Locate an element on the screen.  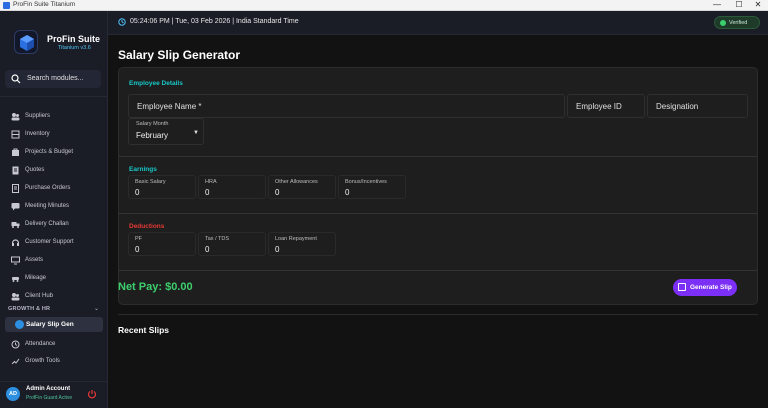
sidebar-item-inventory: Inventory is located at coordinates (57, 134).